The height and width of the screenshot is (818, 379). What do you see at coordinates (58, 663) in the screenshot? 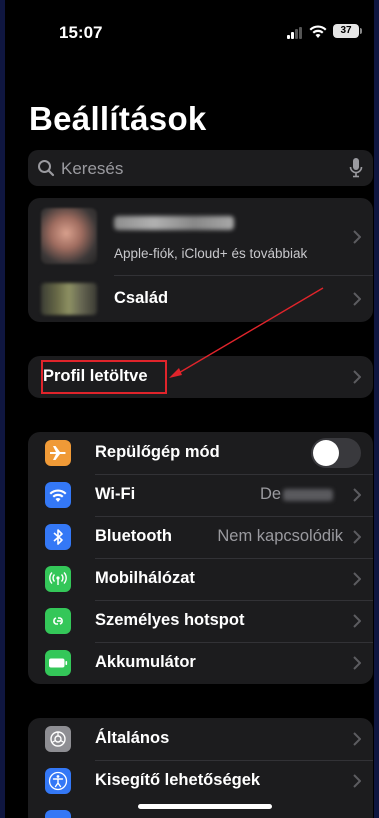
I see `battery-icon` at bounding box center [58, 663].